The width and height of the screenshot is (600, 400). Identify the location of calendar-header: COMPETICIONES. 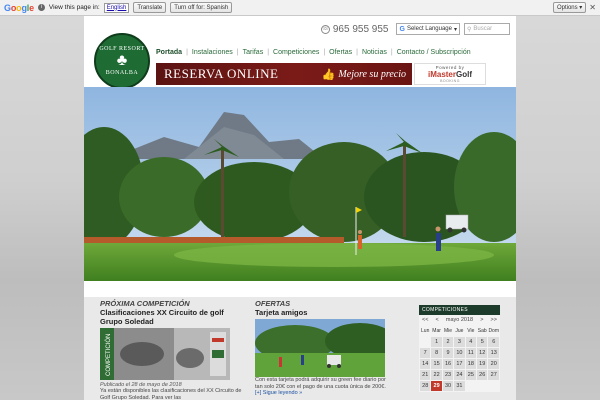
(459, 310).